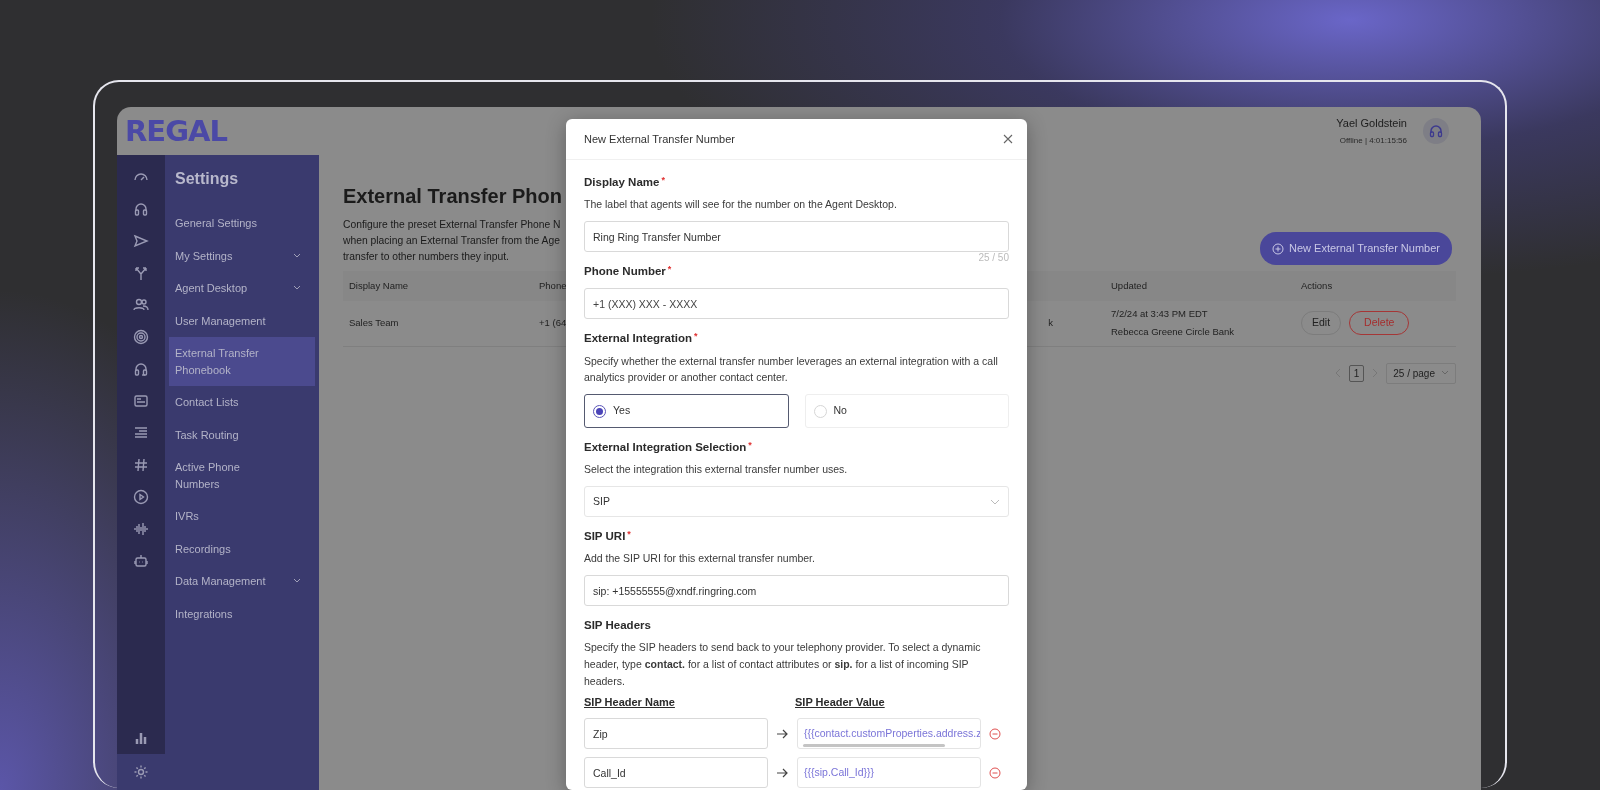 The height and width of the screenshot is (790, 1600). What do you see at coordinates (242, 361) in the screenshot?
I see `sidebar-item: External Transfer Phonebook` at bounding box center [242, 361].